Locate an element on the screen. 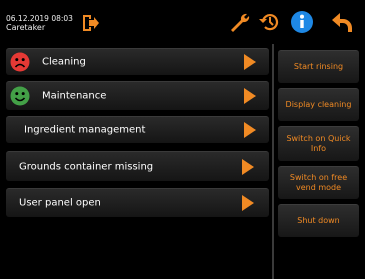  list-item-ingredient-management: Ingredient management is located at coordinates (137, 129).